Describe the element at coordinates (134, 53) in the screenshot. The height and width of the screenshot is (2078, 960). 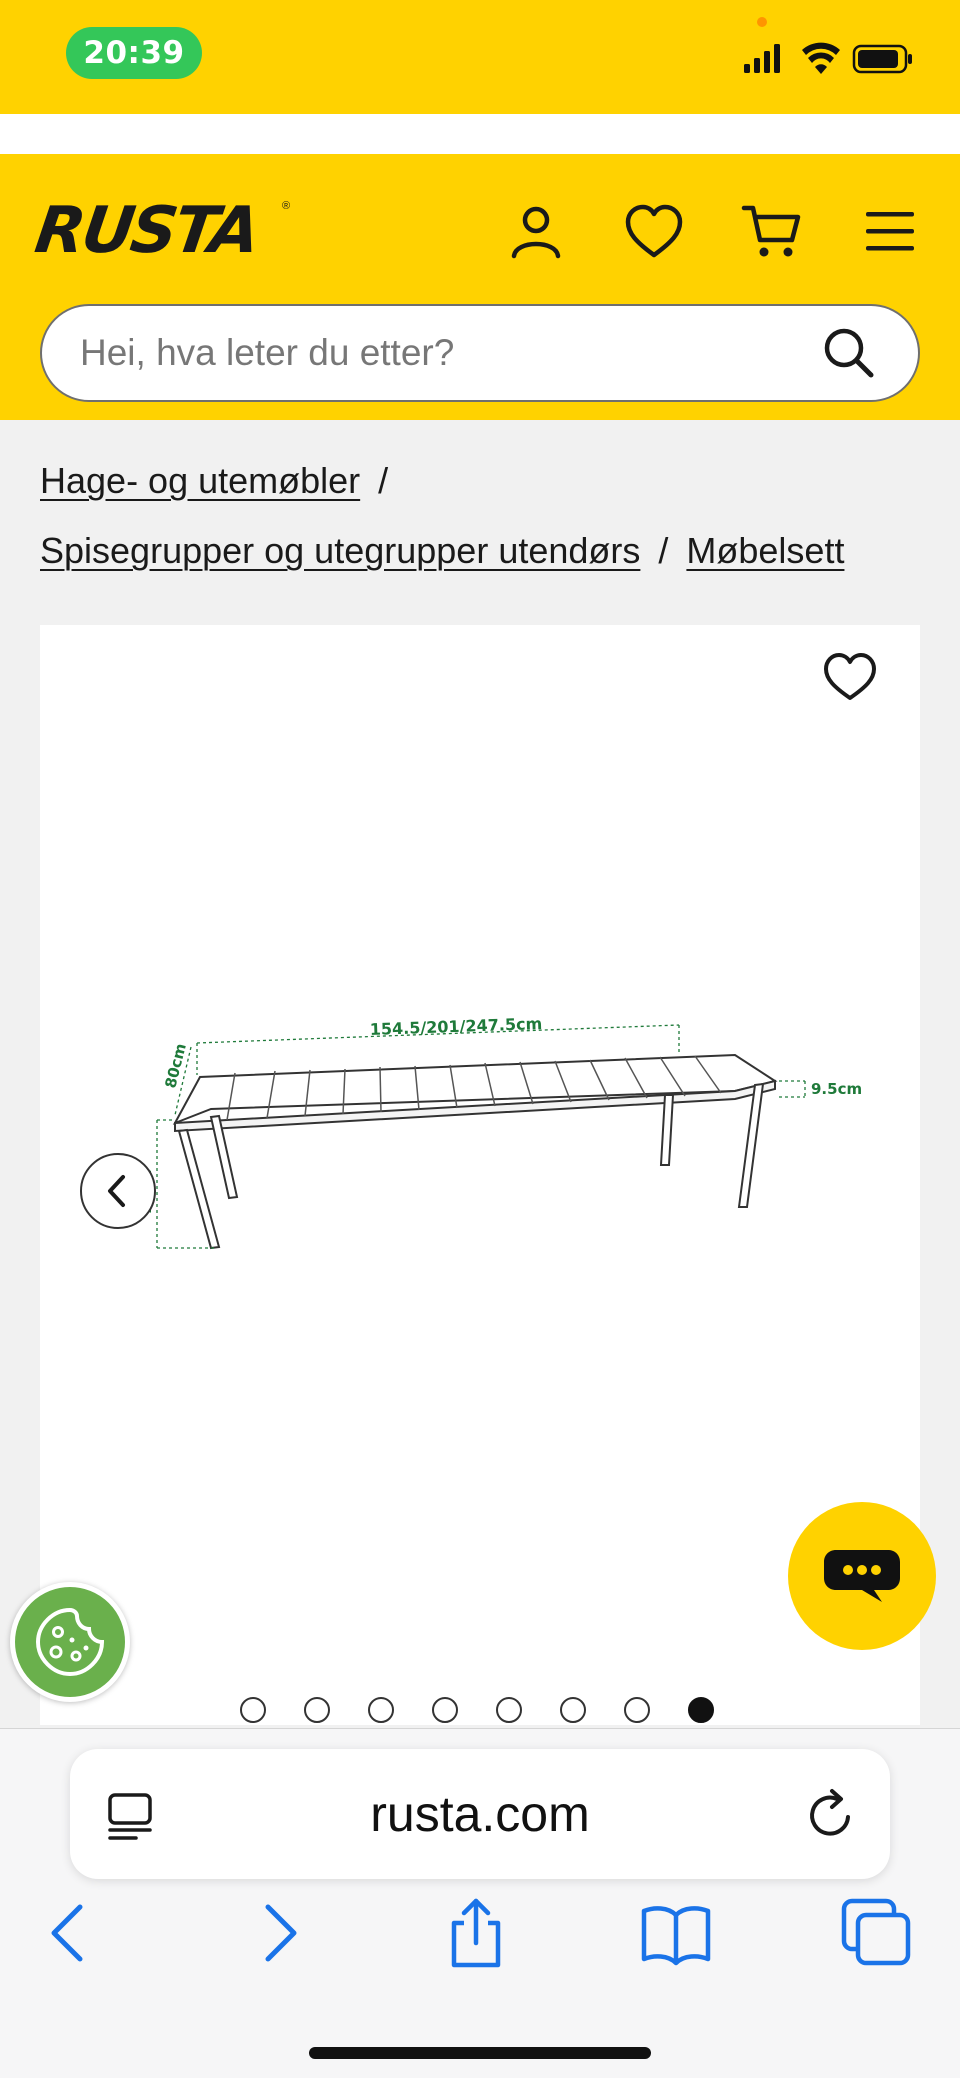
I see `status-time: 20:39` at that location.